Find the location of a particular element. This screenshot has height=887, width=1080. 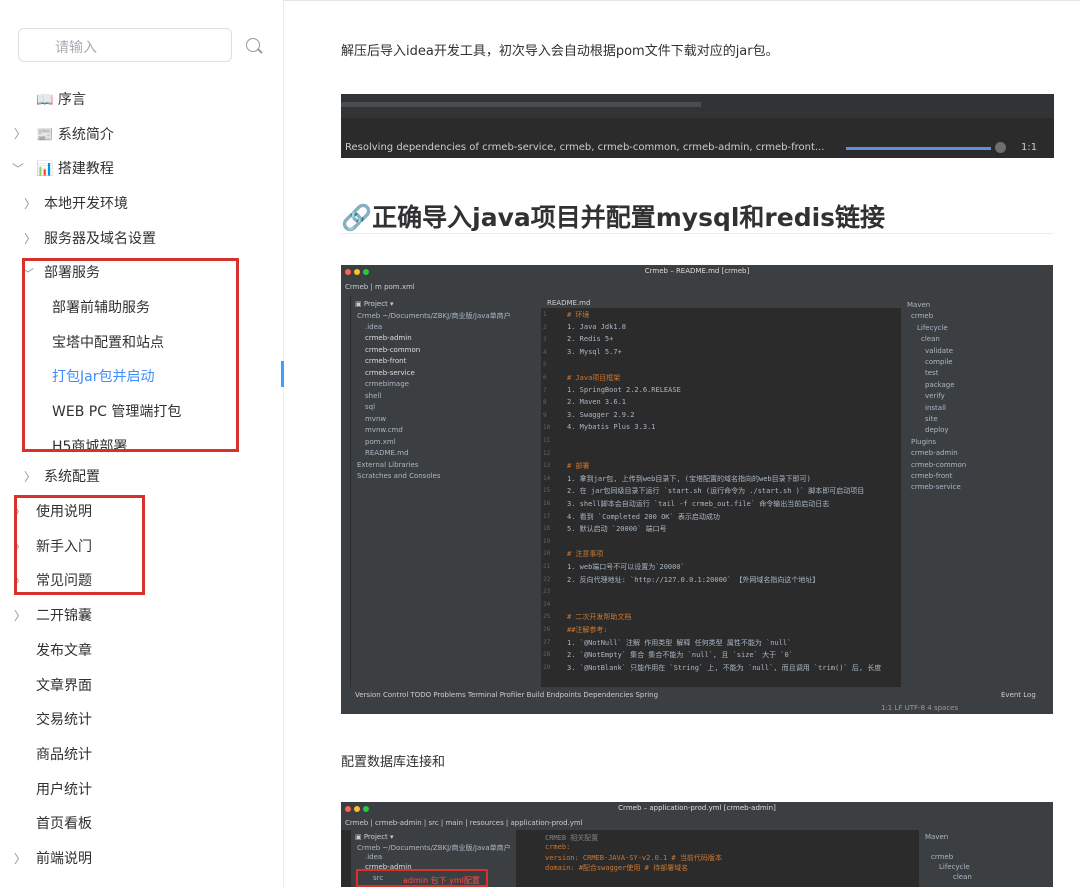

db-config-text: 配置数据库连接和 is located at coordinates (393, 762).